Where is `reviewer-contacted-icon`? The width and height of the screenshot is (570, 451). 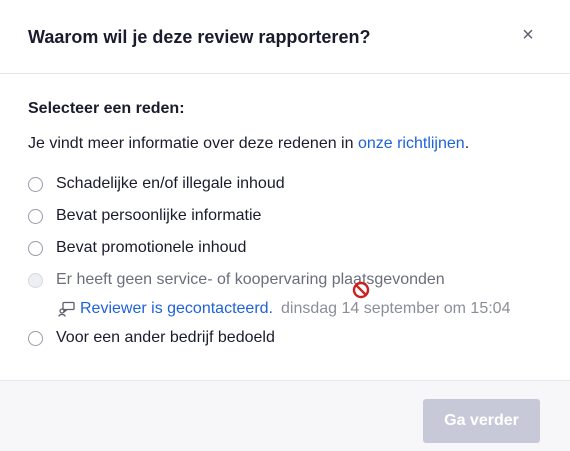
reviewer-contacted-icon is located at coordinates (66, 309).